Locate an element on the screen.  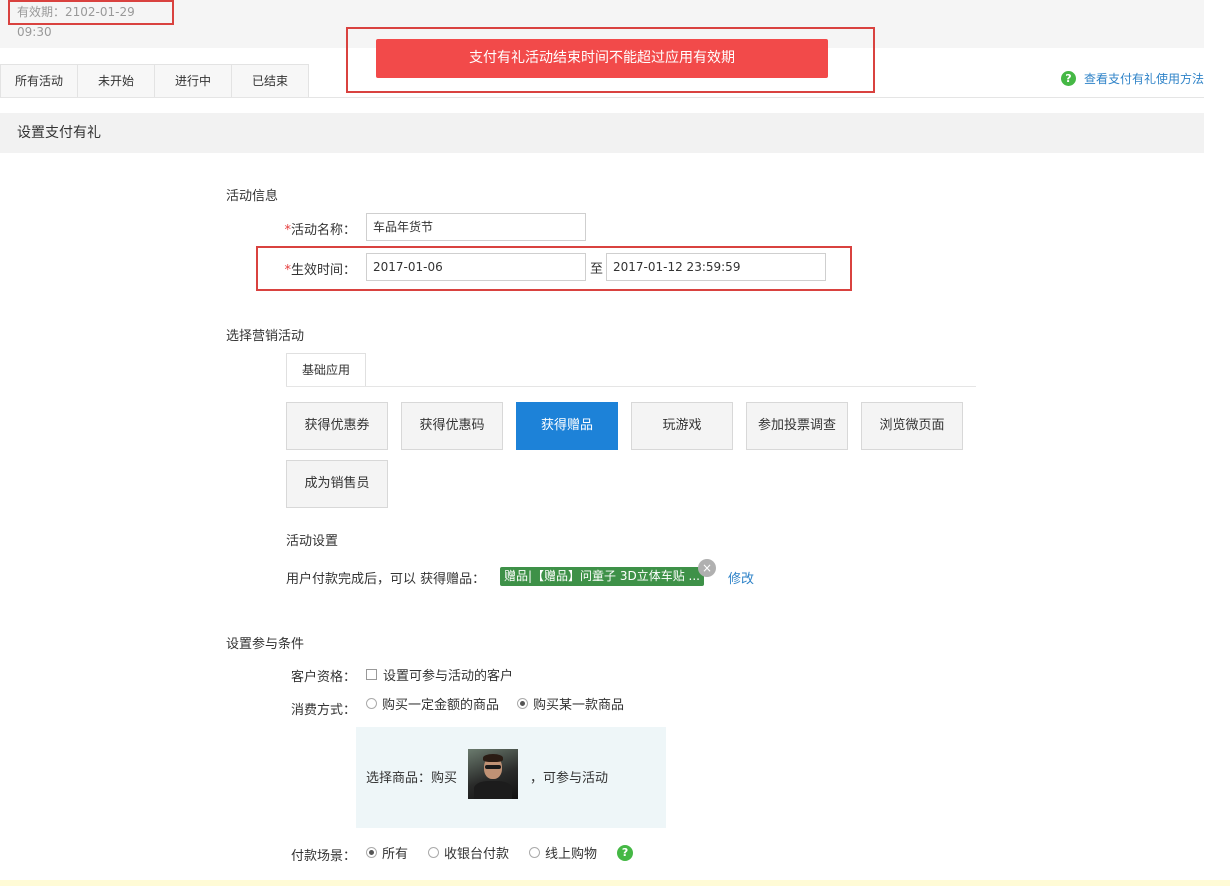
consume-option-amount-label: 购买一定金额的商品 is located at coordinates (441, 705).